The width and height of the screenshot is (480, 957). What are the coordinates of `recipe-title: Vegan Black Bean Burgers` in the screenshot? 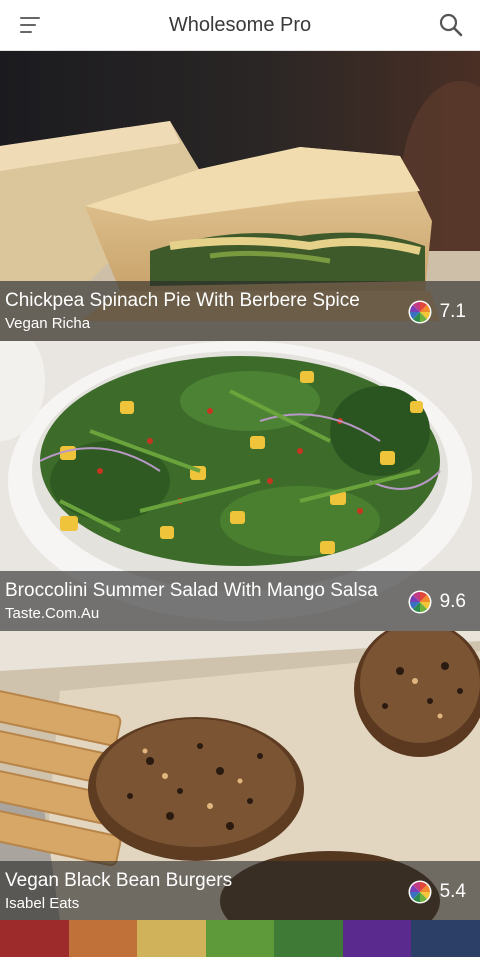 It's located at (119, 880).